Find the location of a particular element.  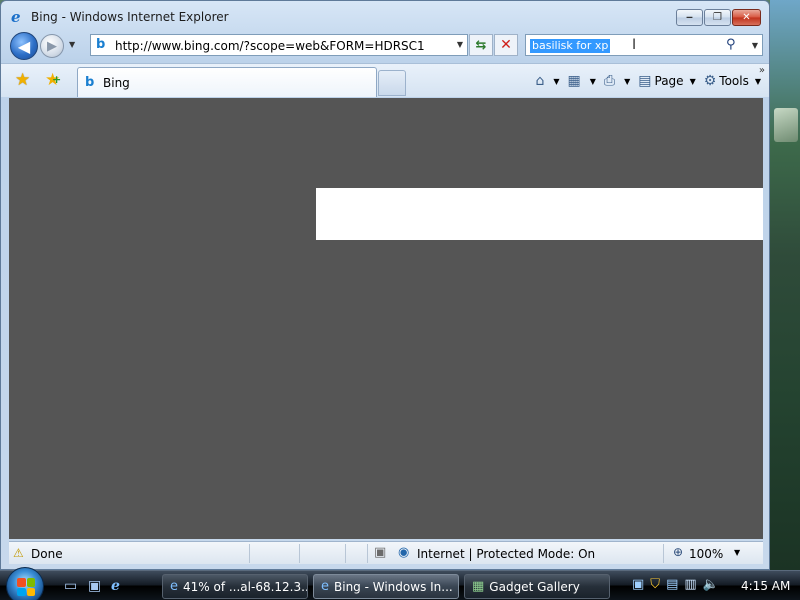

feeds-icon: ▦ is located at coordinates (574, 81).